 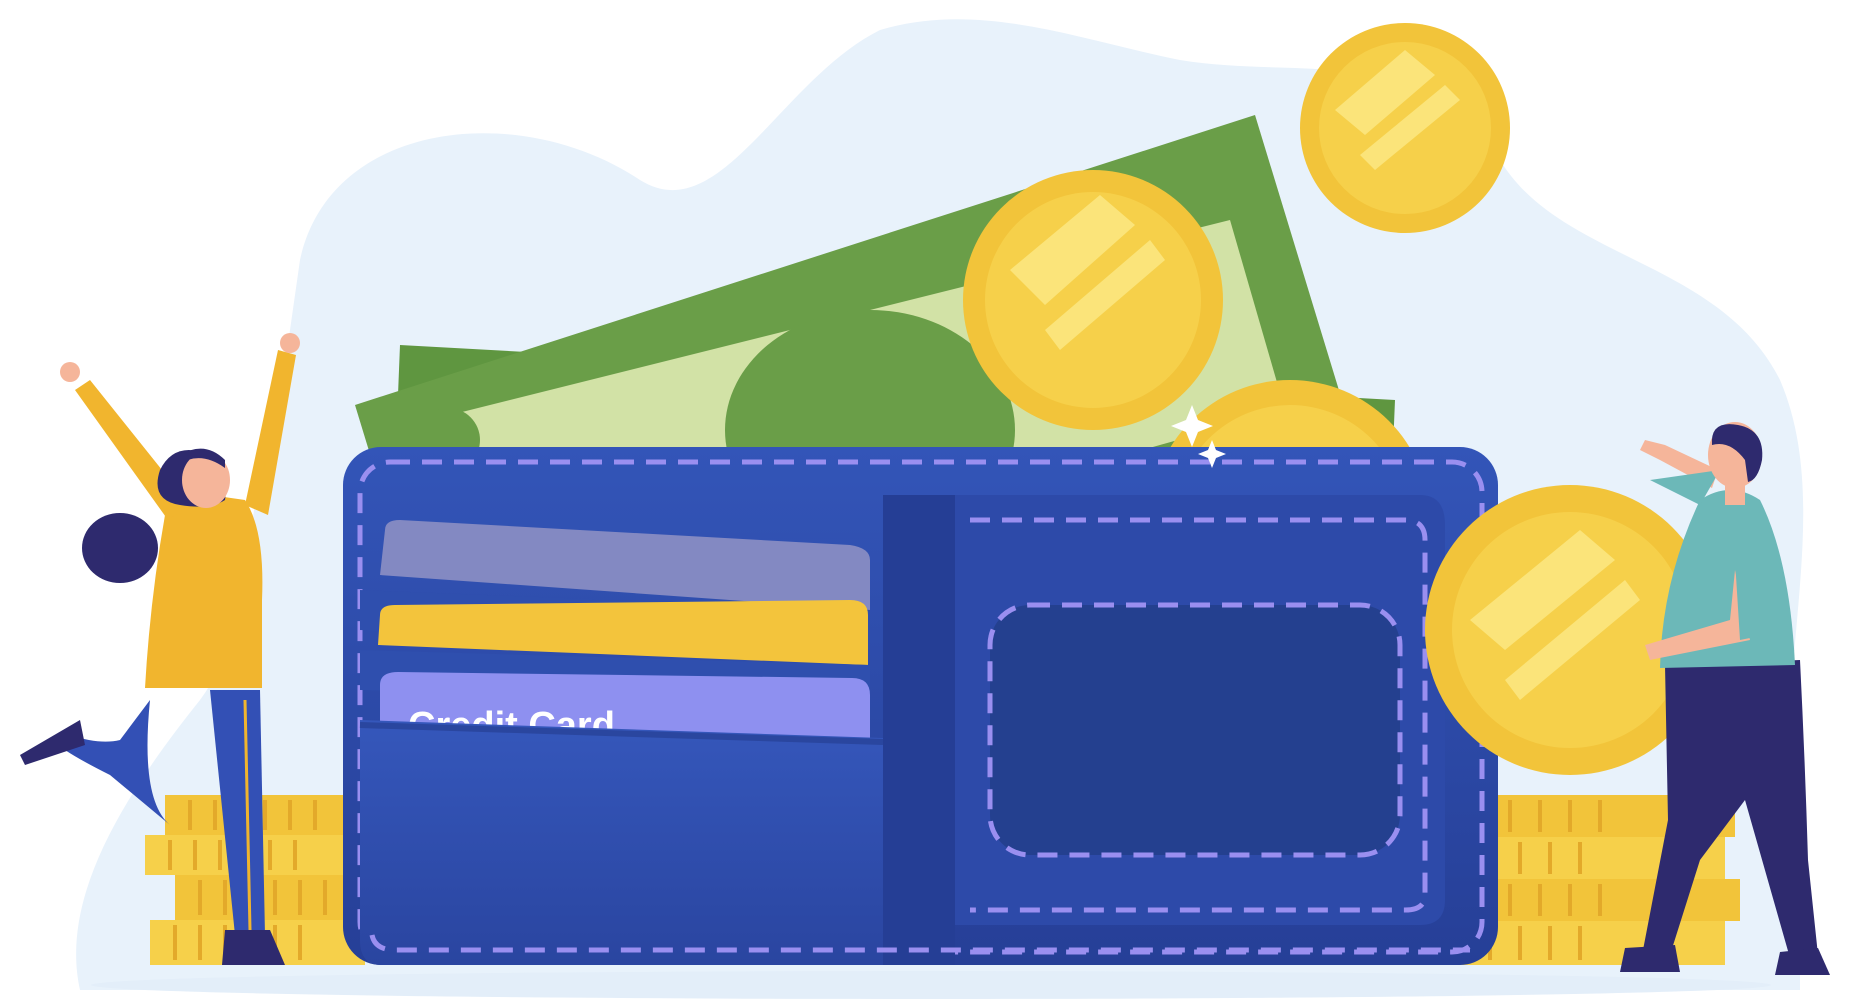 What do you see at coordinates (621, 842) in the screenshot?
I see `wallet-left-pocket` at bounding box center [621, 842].